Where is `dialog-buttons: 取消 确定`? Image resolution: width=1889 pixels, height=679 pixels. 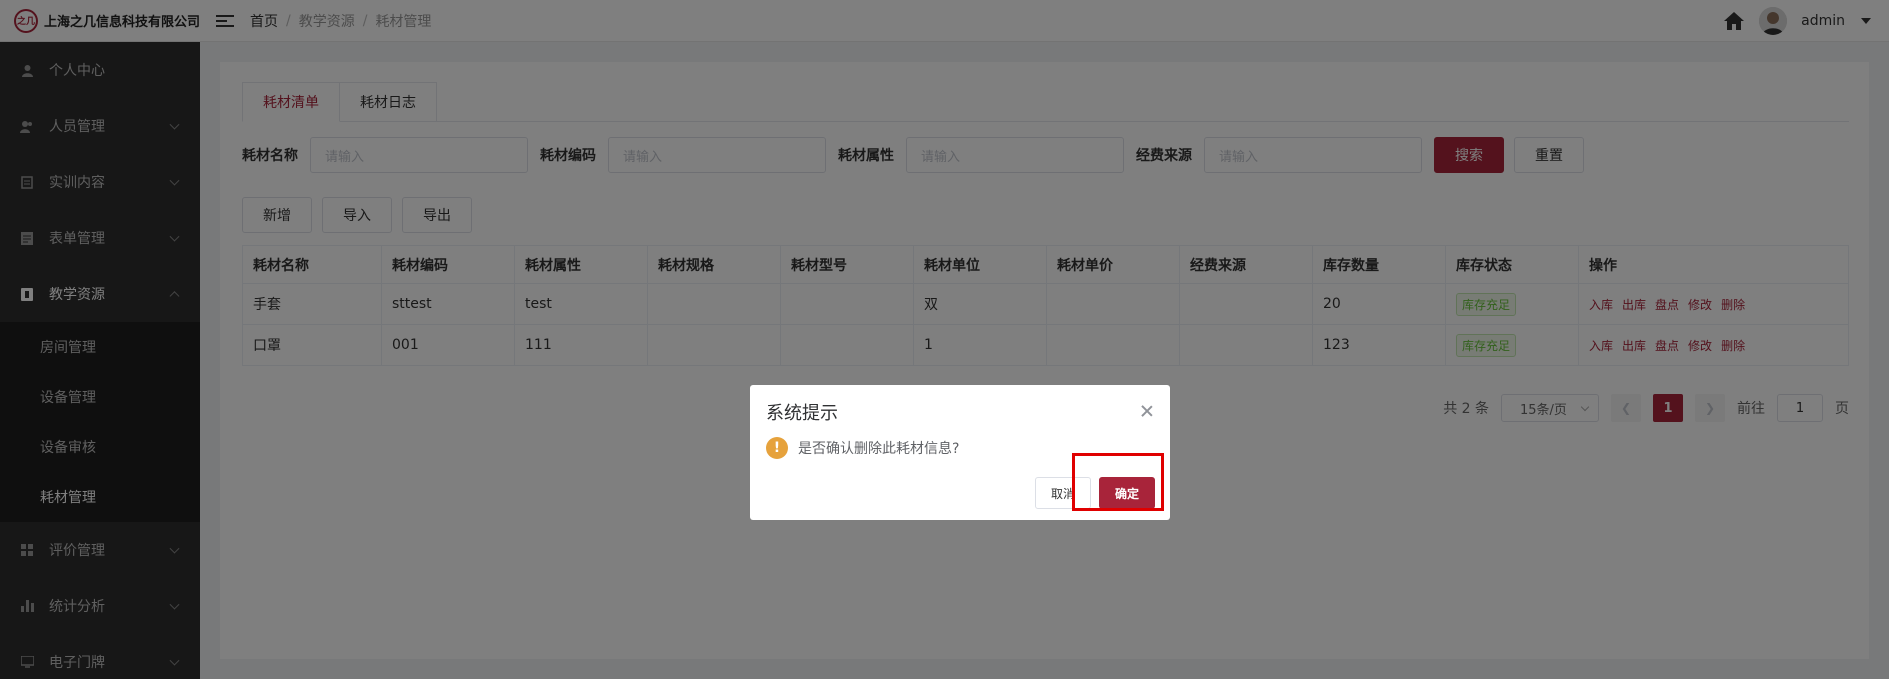
dialog-buttons: 取消 确定 is located at coordinates (1099, 482).